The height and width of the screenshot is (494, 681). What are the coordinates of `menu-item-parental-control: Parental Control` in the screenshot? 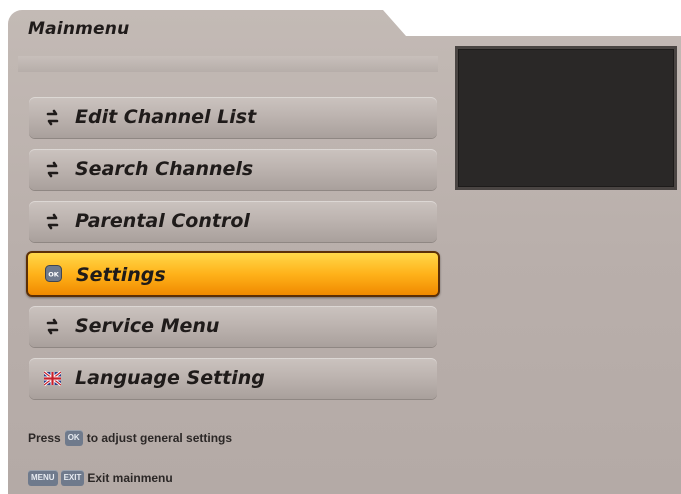 It's located at (233, 221).